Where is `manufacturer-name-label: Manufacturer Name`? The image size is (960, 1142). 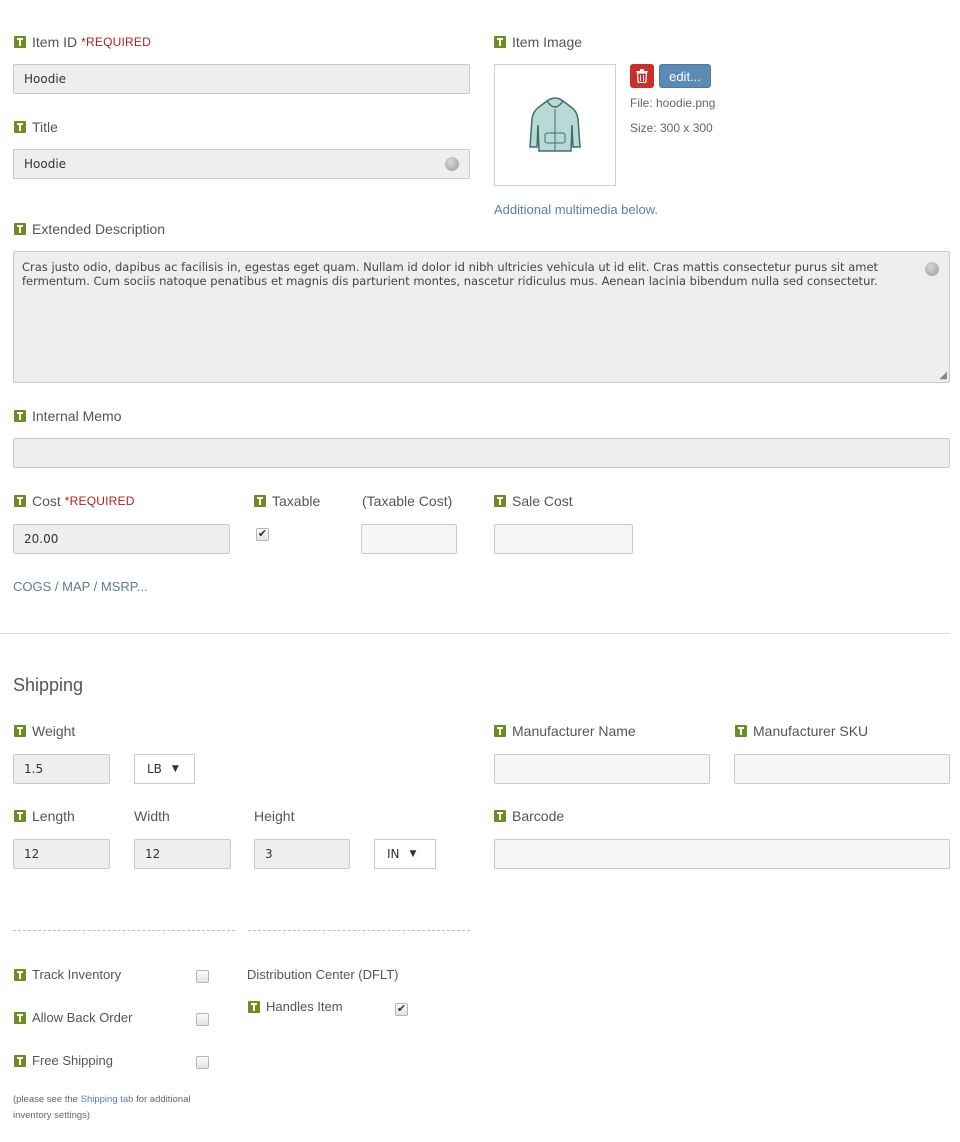
manufacturer-name-label: Manufacturer Name is located at coordinates (565, 731).